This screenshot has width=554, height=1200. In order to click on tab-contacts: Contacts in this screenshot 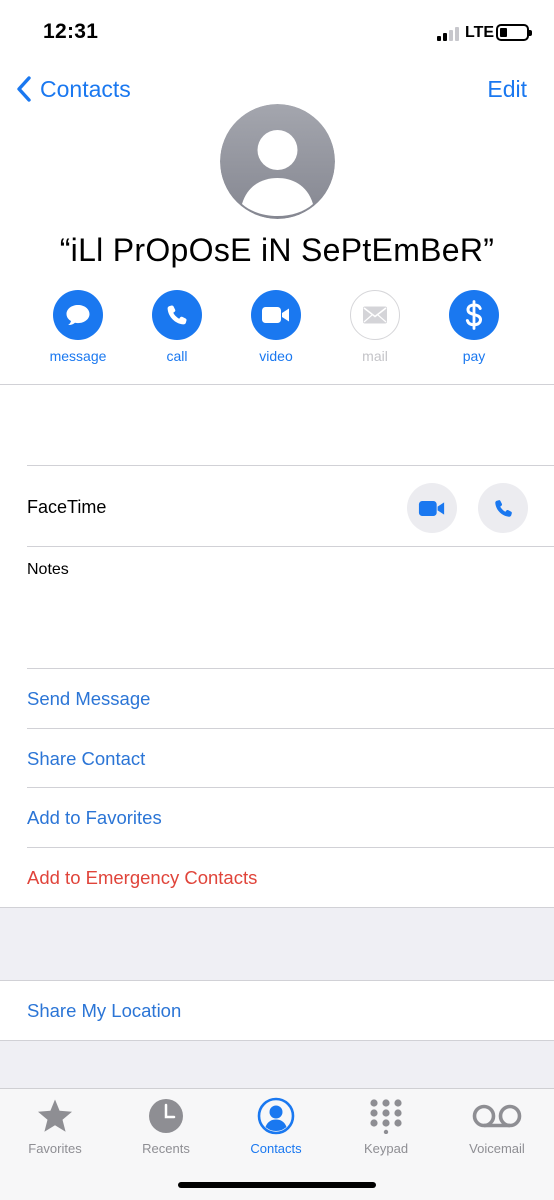, I will do `click(276, 1126)`.